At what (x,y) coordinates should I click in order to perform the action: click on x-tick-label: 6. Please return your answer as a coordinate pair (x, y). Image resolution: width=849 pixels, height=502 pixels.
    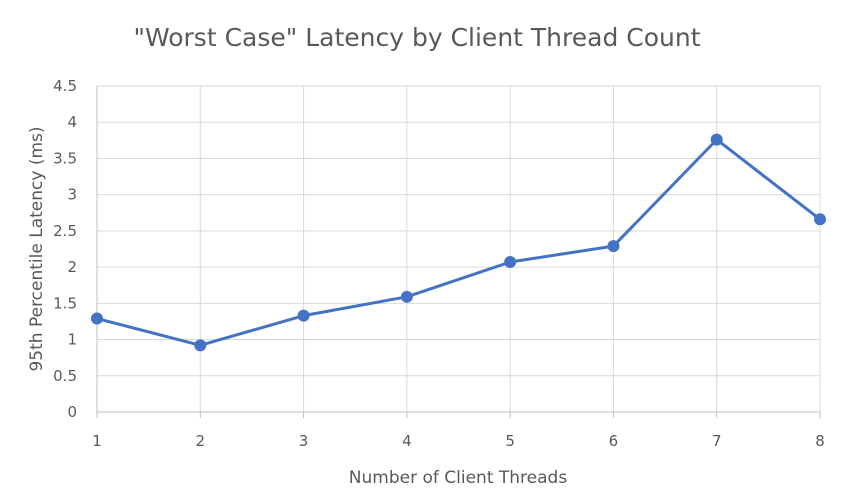
    Looking at the image, I should click on (614, 441).